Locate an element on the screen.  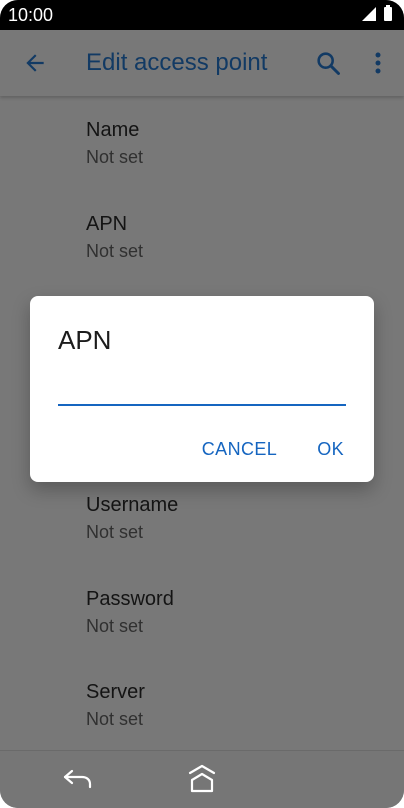
pref-item-username: Username Not set is located at coordinates (236, 518).